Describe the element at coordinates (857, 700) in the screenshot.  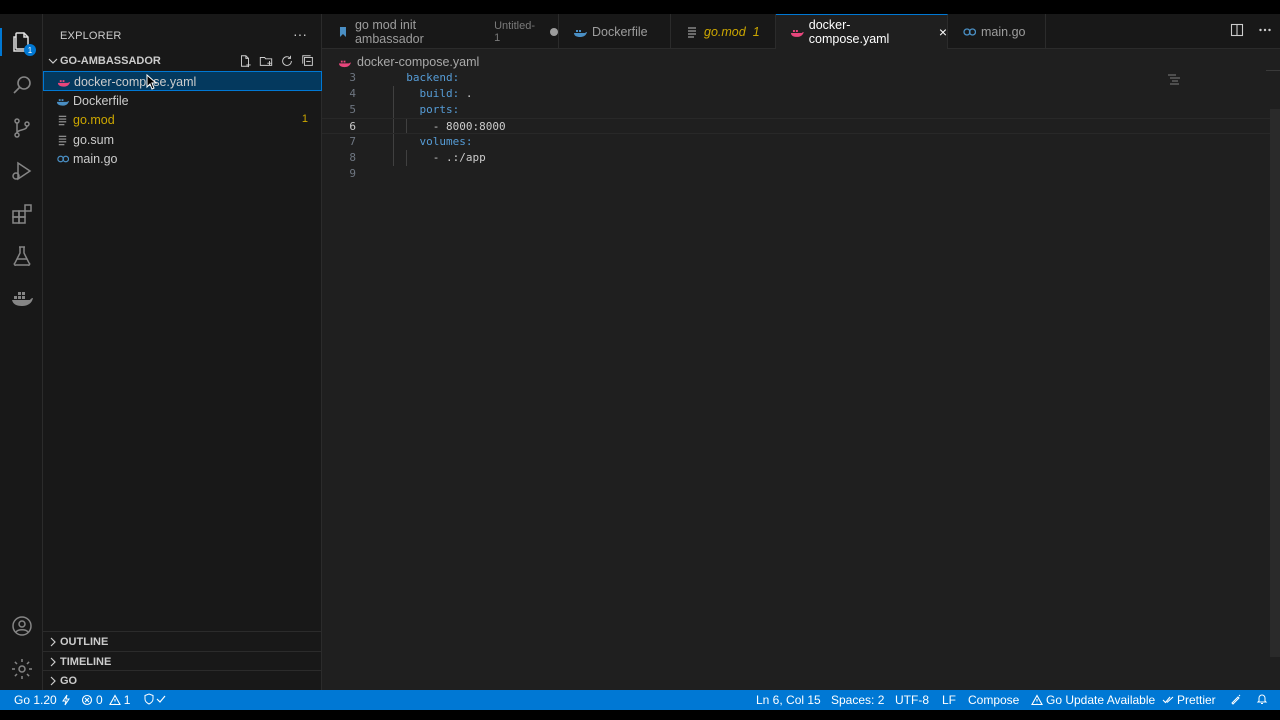
I see `indentation-status: Spaces: 2` at that location.